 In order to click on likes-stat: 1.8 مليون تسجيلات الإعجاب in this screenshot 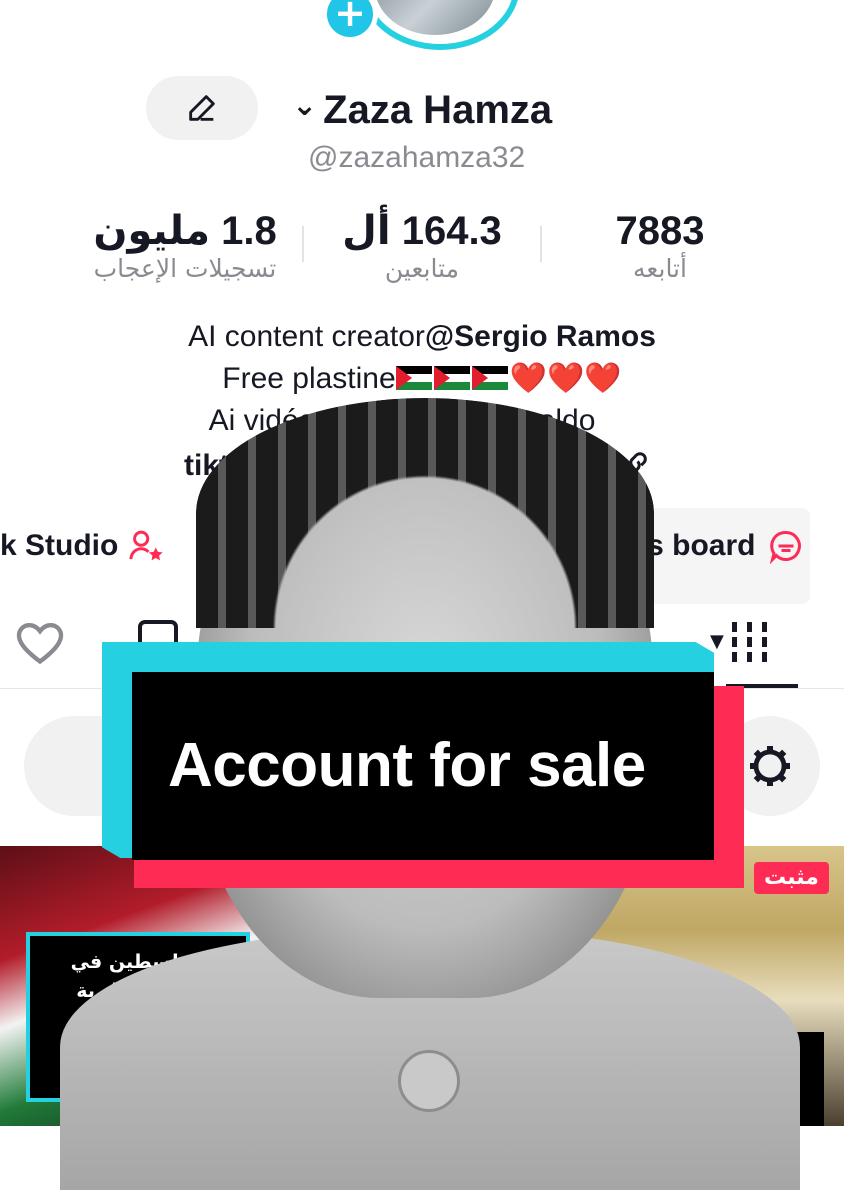, I will do `click(185, 246)`.